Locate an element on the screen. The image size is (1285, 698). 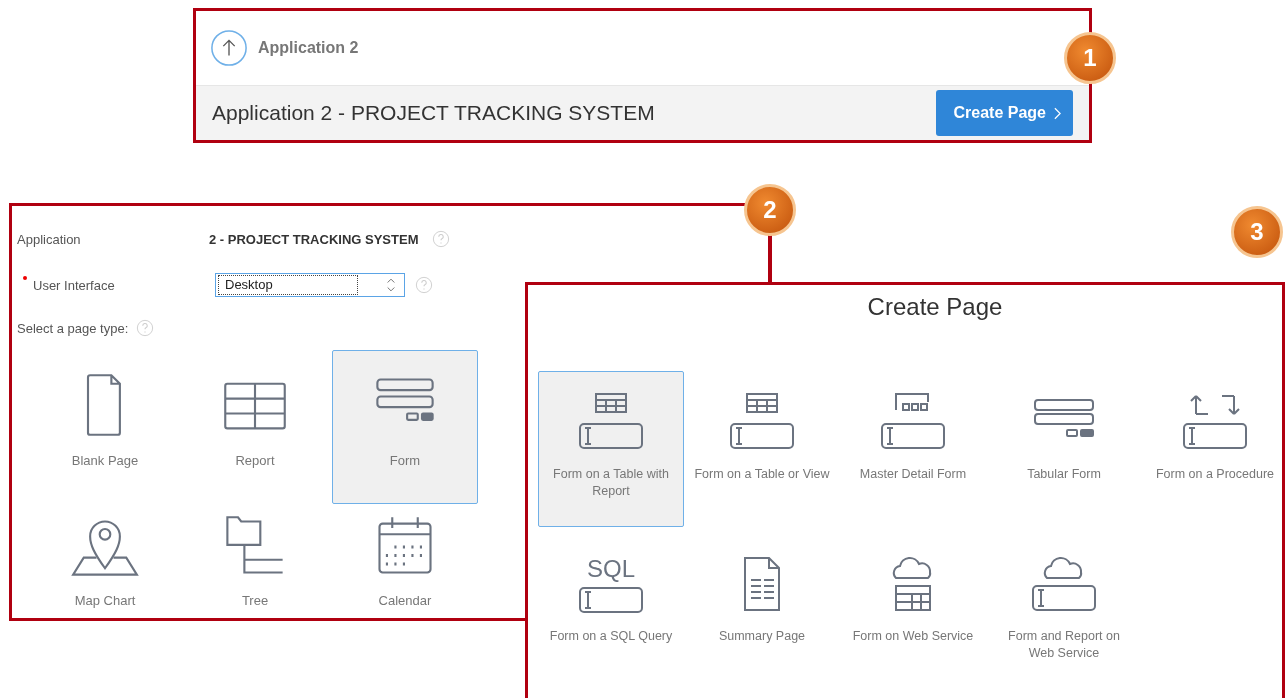
application-value: 2 - PROJECT TRACKING SYSTEM is located at coordinates (314, 239).